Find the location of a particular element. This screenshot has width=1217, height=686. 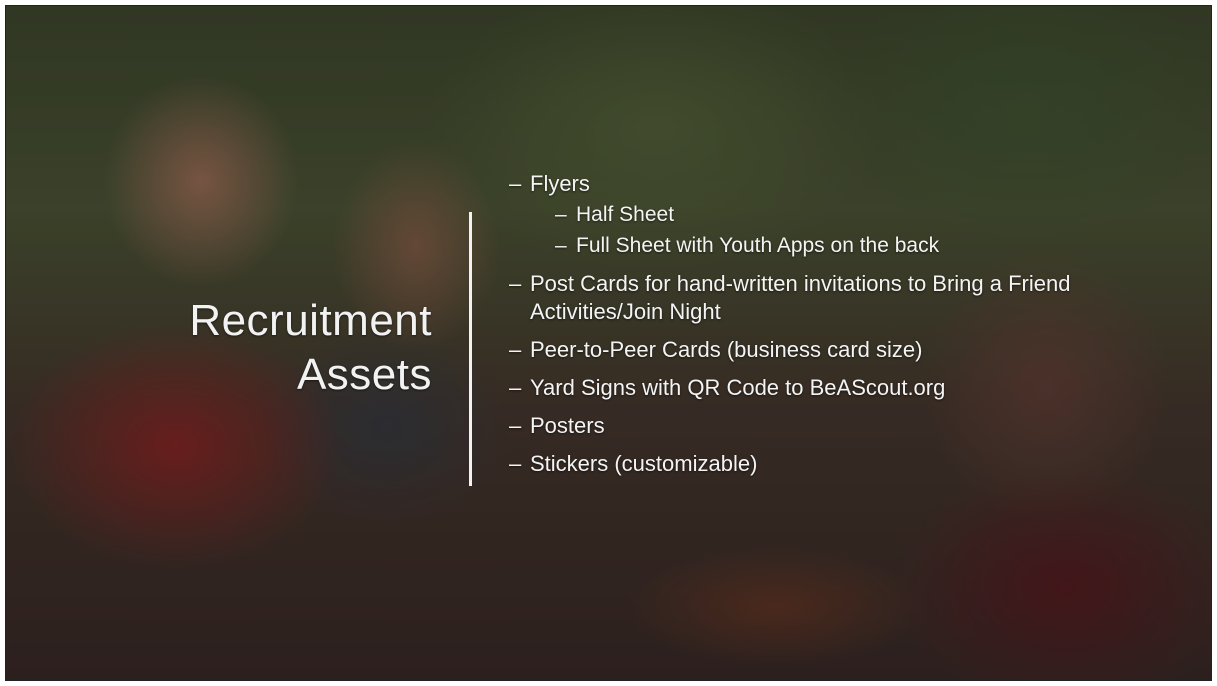

list-item-full-sheet: Full Sheet with Youth Apps on the back is located at coordinates (842, 246).